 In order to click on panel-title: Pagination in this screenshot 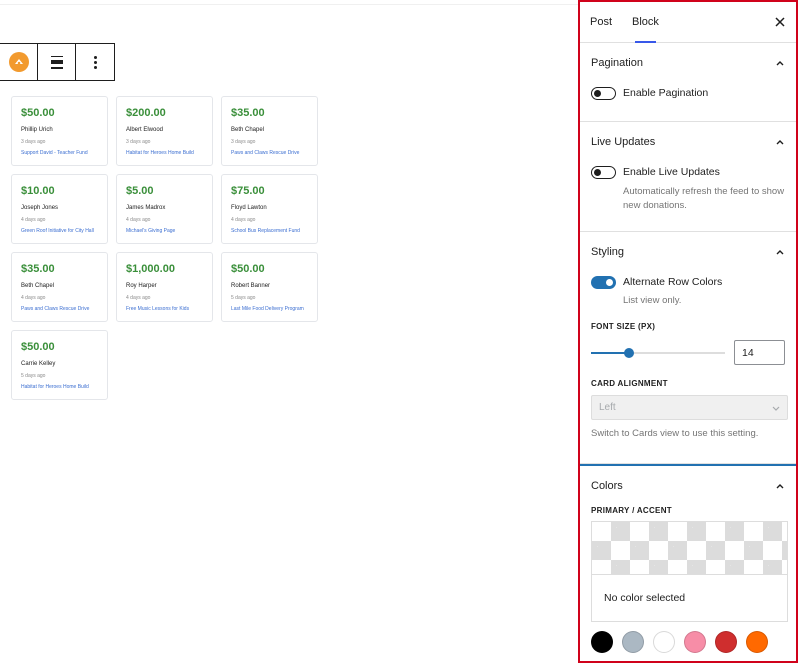, I will do `click(617, 63)`.